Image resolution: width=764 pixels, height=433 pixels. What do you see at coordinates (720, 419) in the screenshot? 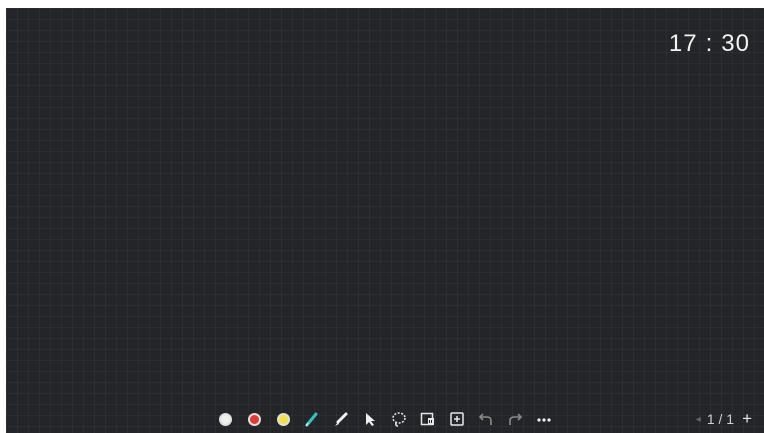
I see `page-indicator: 1 / 1` at bounding box center [720, 419].